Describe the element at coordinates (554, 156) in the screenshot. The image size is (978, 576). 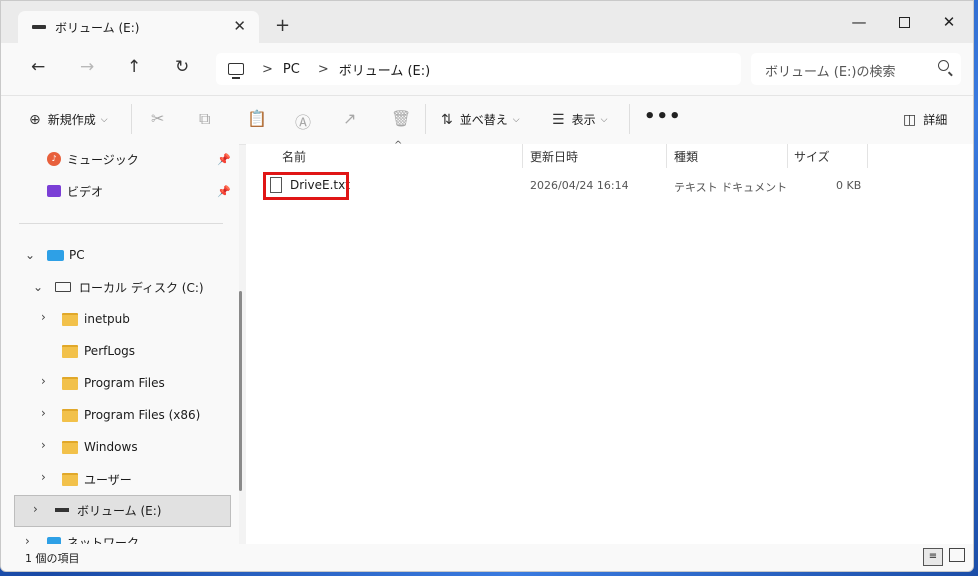
I see `column-header-date: 更新日時` at that location.